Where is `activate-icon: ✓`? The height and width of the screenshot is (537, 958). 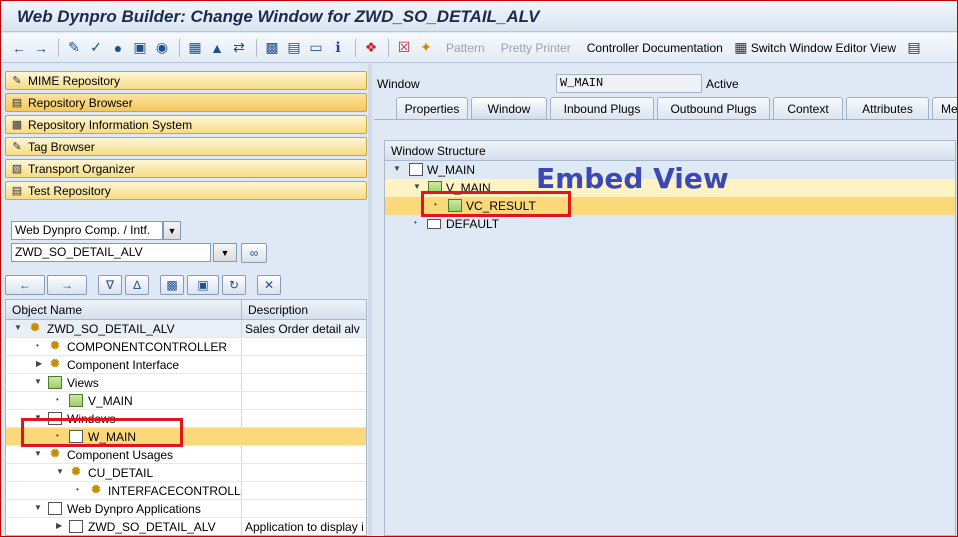 activate-icon: ✓ is located at coordinates (96, 48).